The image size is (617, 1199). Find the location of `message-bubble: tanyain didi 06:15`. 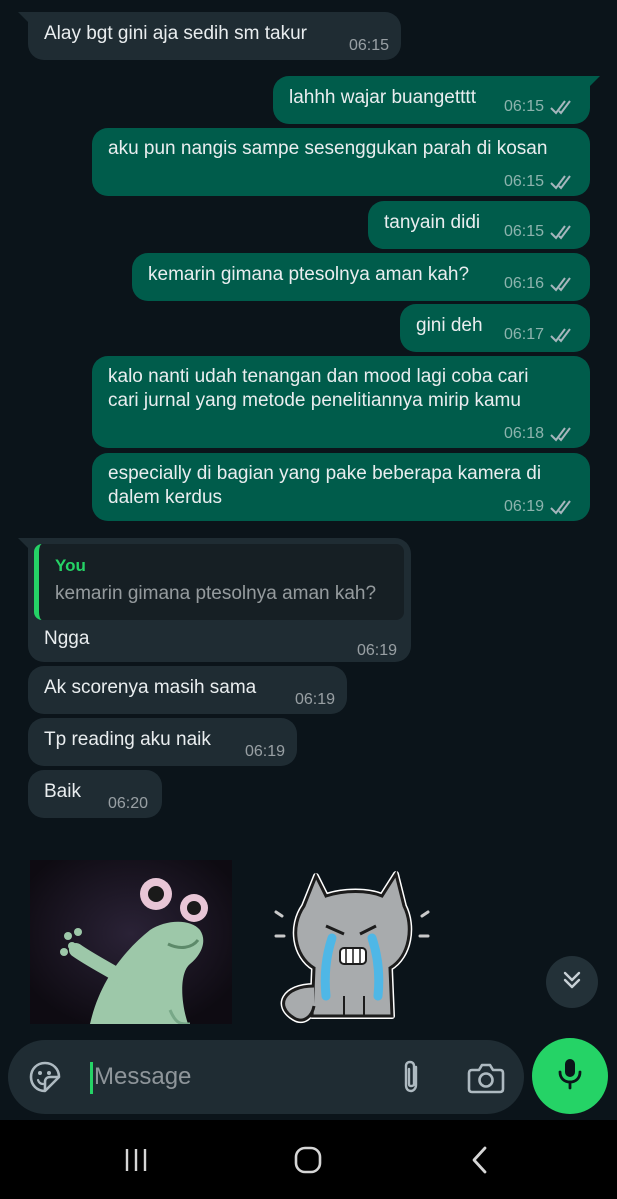

message-bubble: tanyain didi 06:15 is located at coordinates (479, 225).